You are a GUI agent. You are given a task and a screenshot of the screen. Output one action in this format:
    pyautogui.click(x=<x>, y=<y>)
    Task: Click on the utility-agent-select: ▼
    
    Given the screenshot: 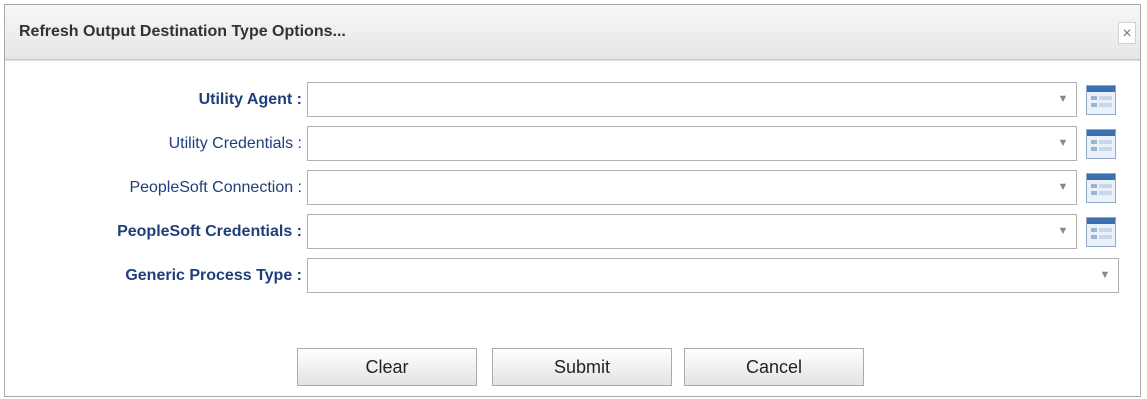 What is the action you would take?
    pyautogui.click(x=692, y=99)
    